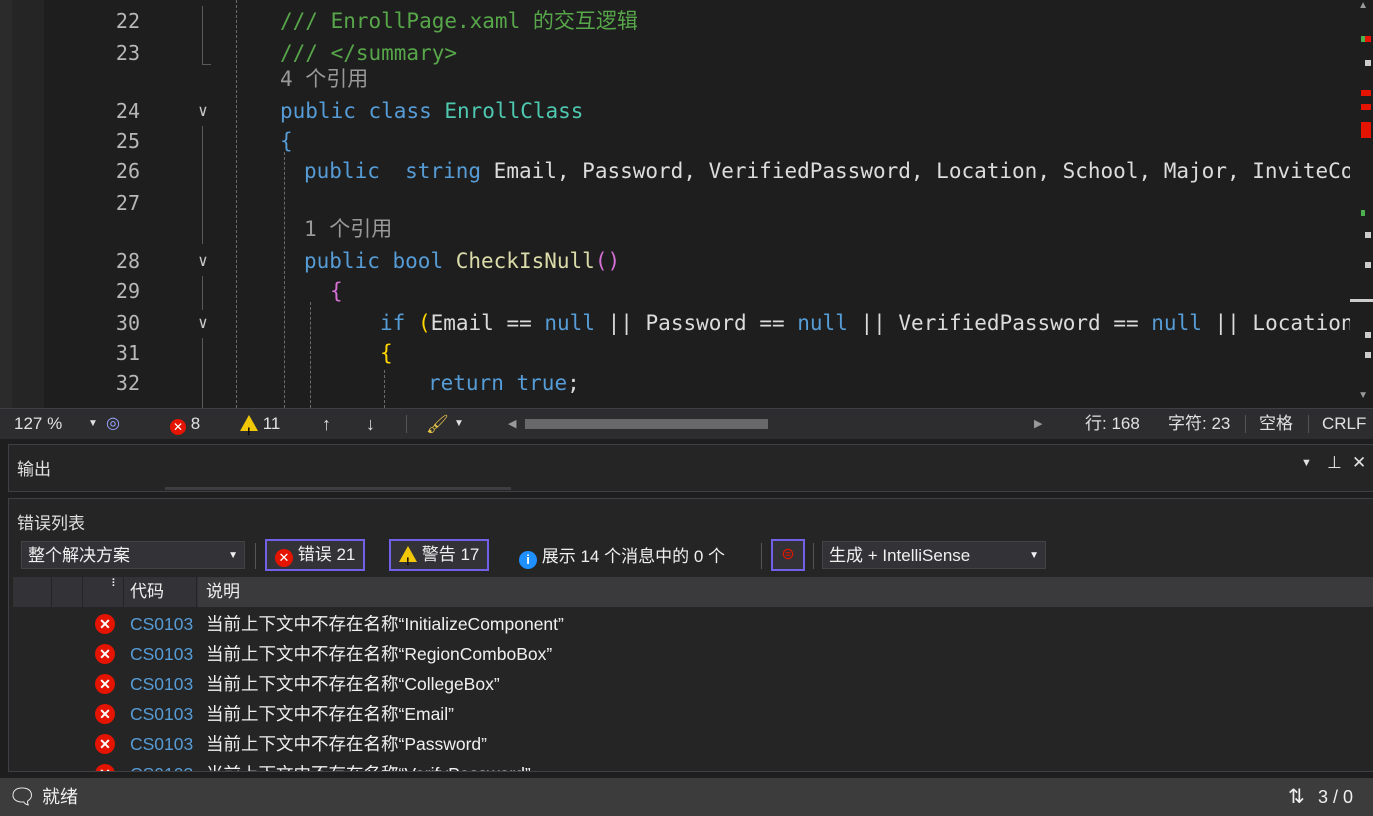  What do you see at coordinates (675, 79) in the screenshot?
I see `code-line: 4 个引用` at bounding box center [675, 79].